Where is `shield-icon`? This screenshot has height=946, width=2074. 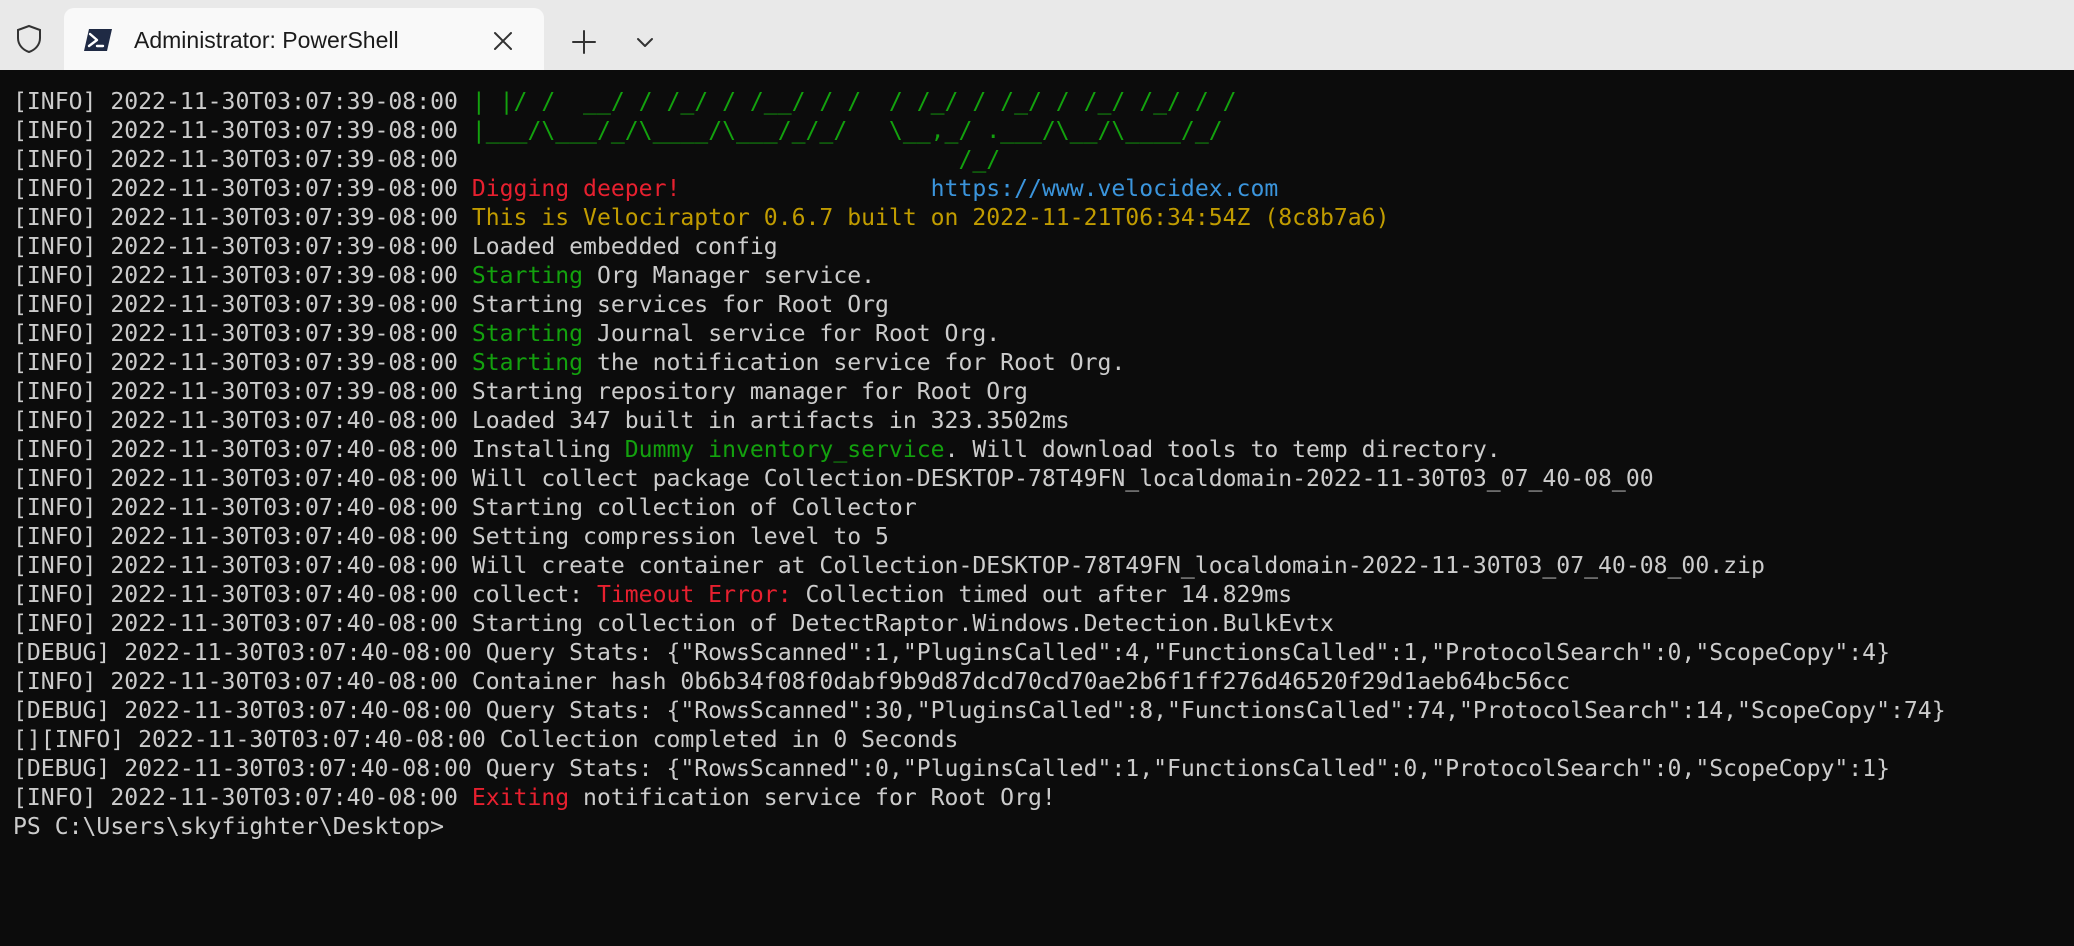 shield-icon is located at coordinates (29, 39).